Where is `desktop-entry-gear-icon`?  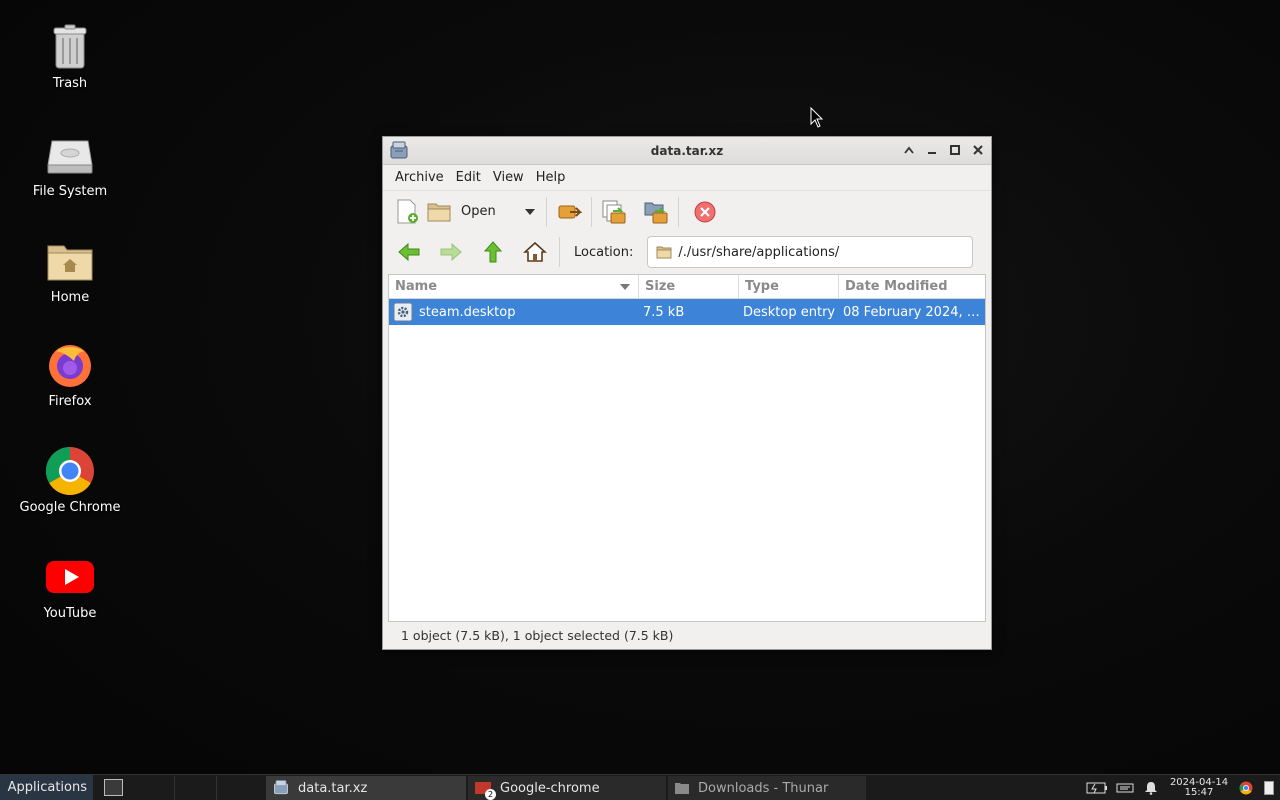 desktop-entry-gear-icon is located at coordinates (403, 312).